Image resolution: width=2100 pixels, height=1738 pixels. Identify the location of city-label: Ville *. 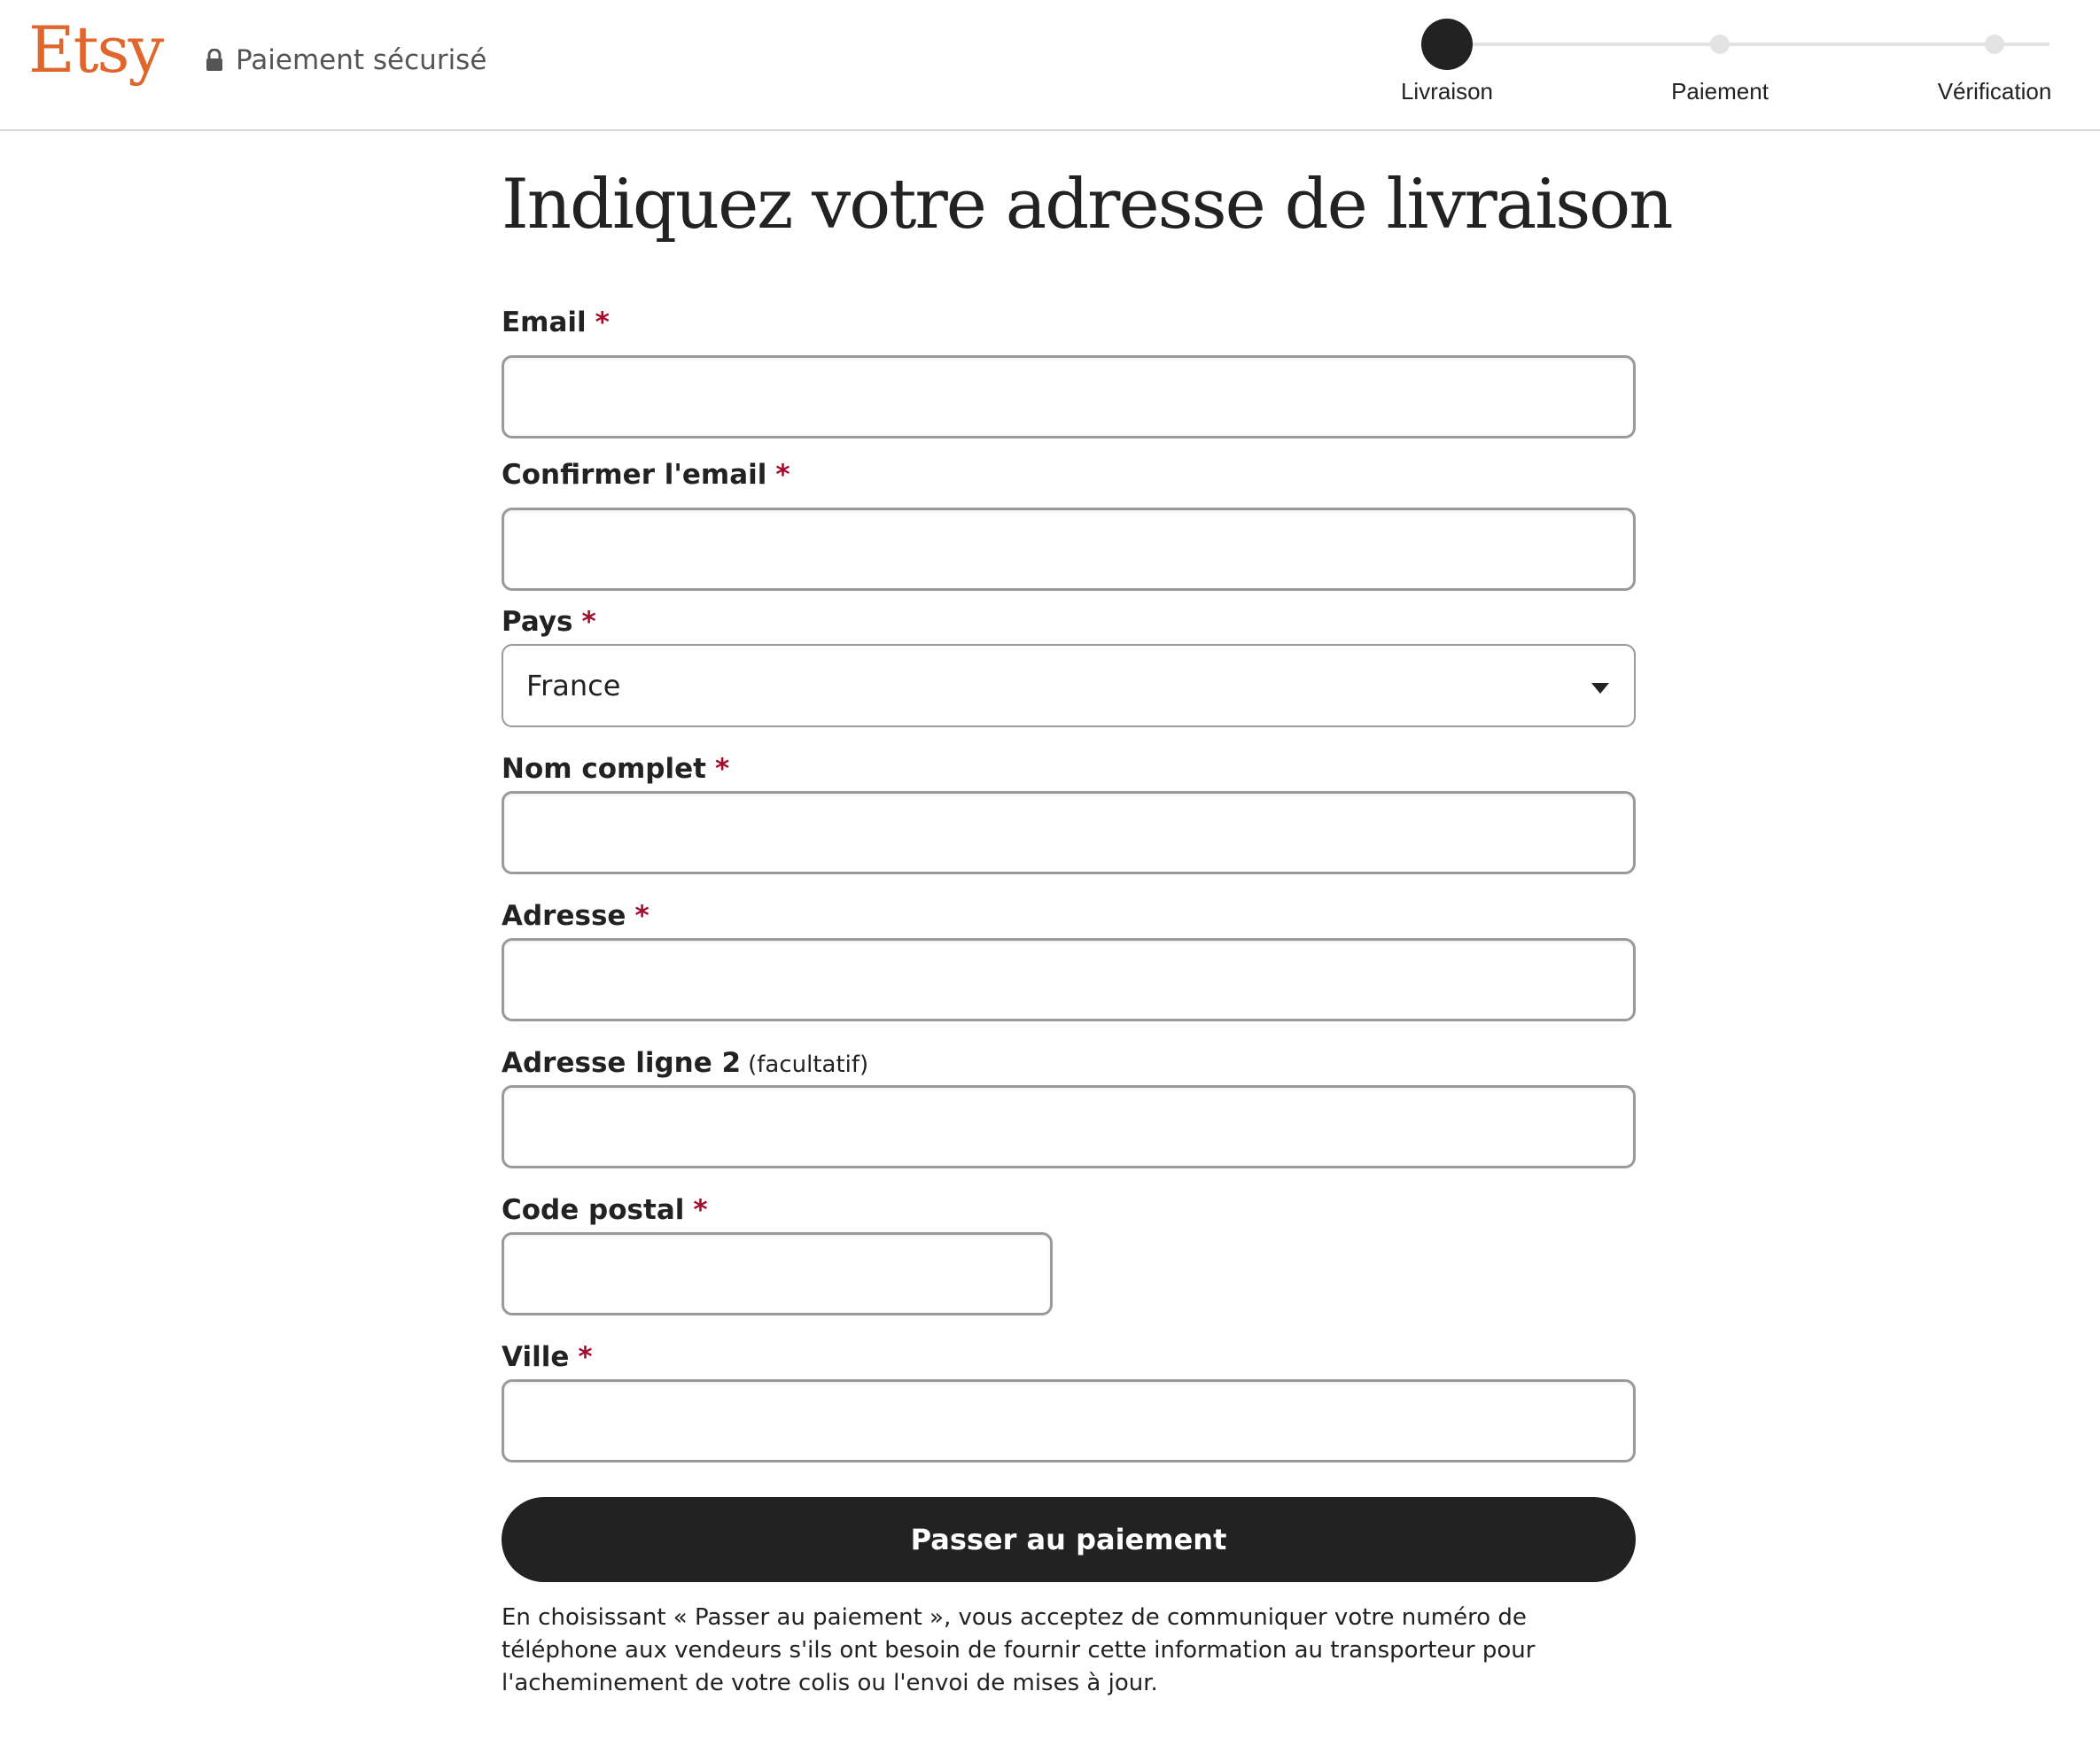
(547, 1357).